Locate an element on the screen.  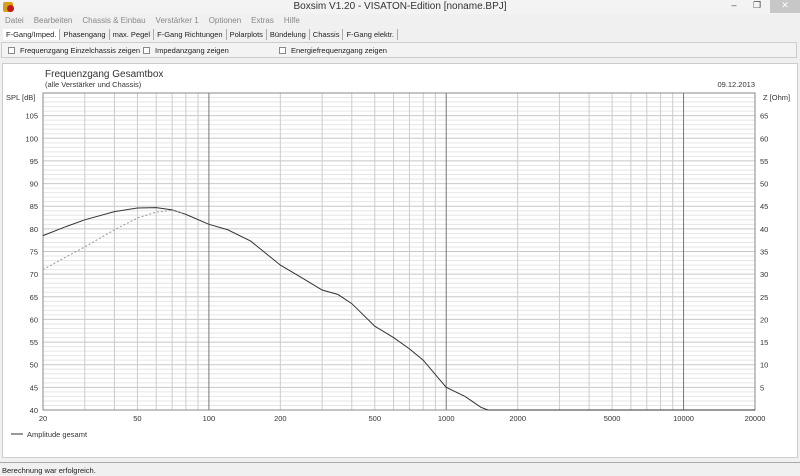
option-label: Energiefrequenzgang zeigen is located at coordinates (339, 50).